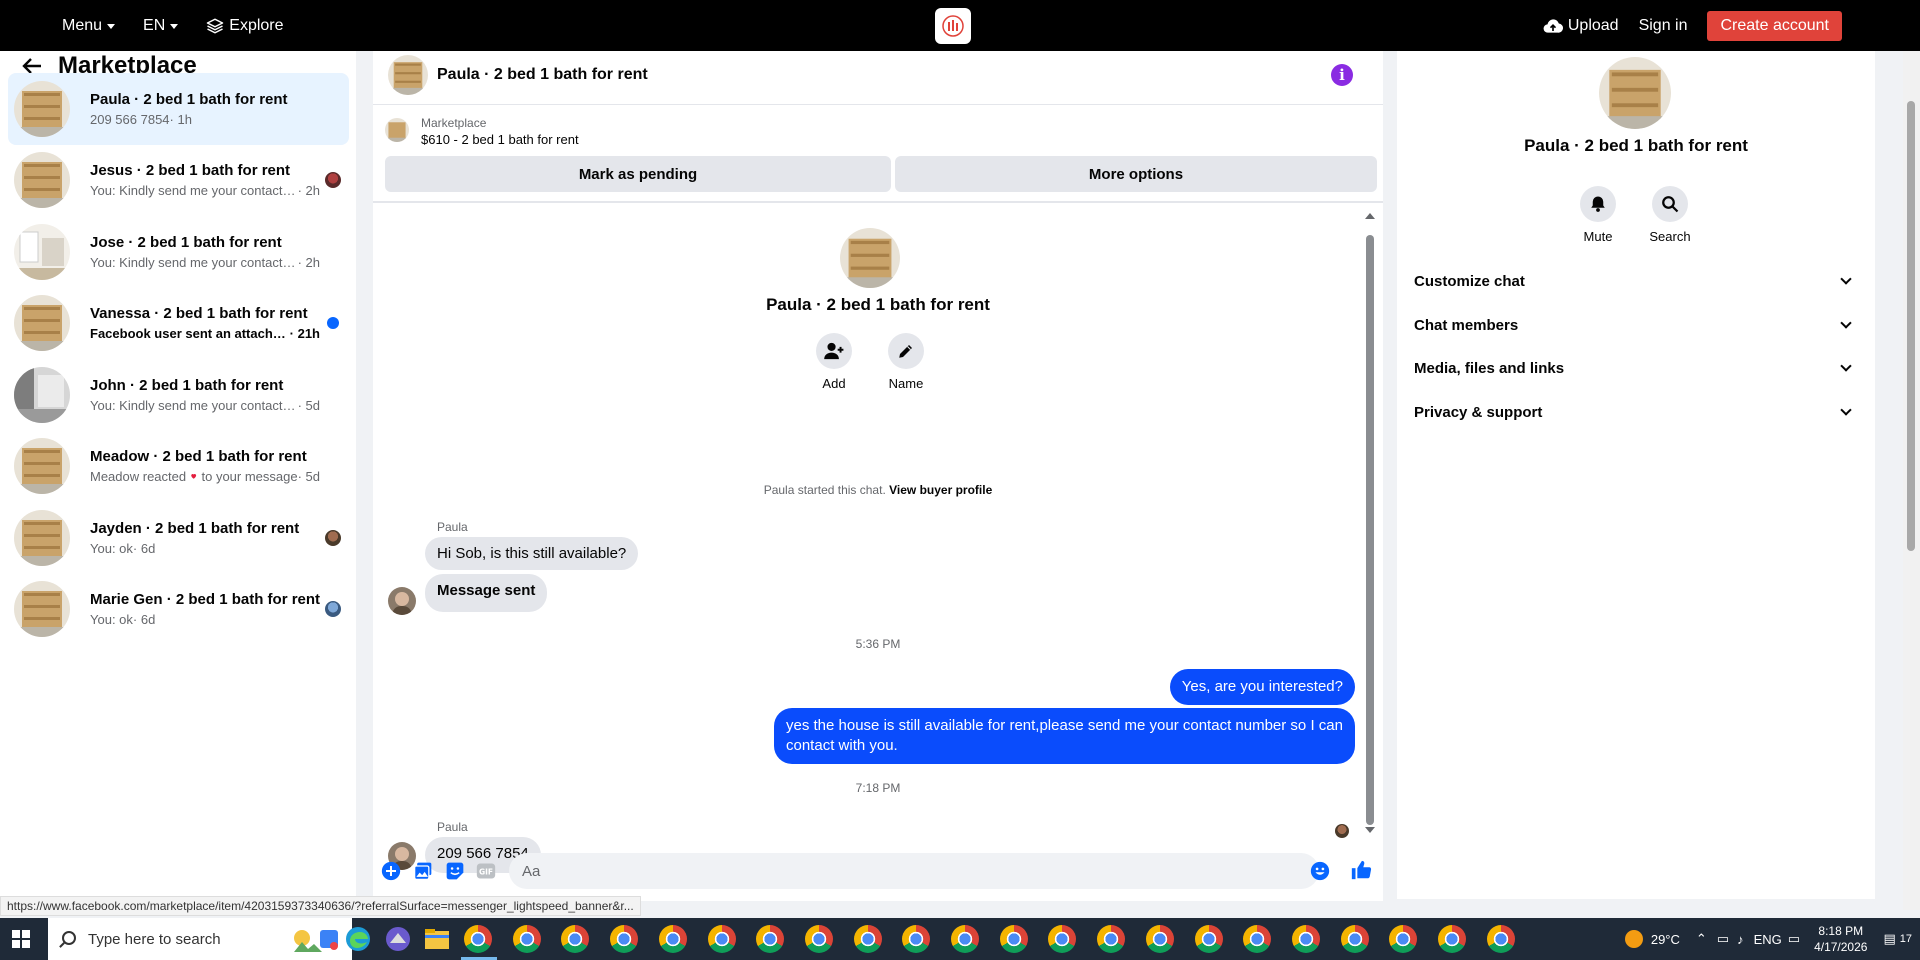  Describe the element at coordinates (186, 242) in the screenshot. I see `conversation-name: Jose · 2 bed 1 bath for rent` at that location.